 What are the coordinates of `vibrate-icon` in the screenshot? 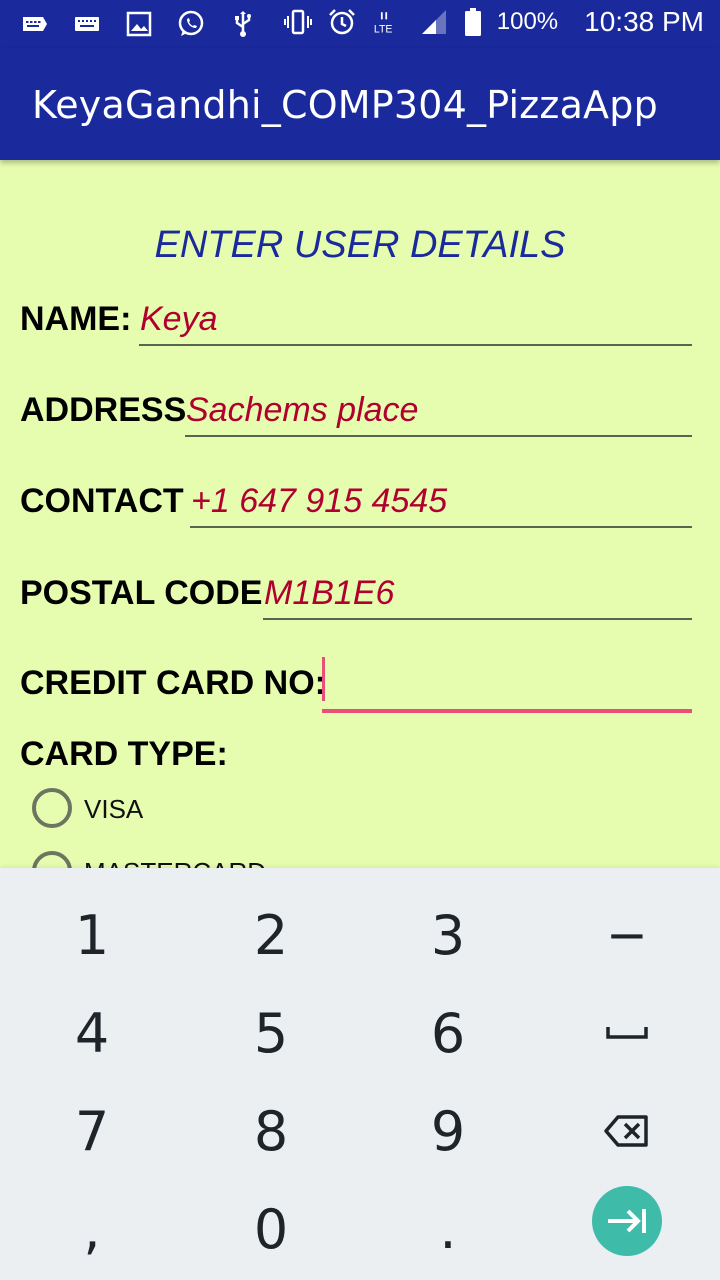 It's located at (298, 22).